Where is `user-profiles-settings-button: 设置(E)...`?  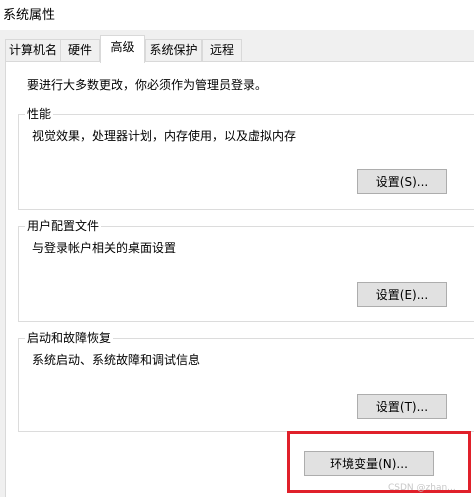 user-profiles-settings-button: 设置(E)... is located at coordinates (402, 294).